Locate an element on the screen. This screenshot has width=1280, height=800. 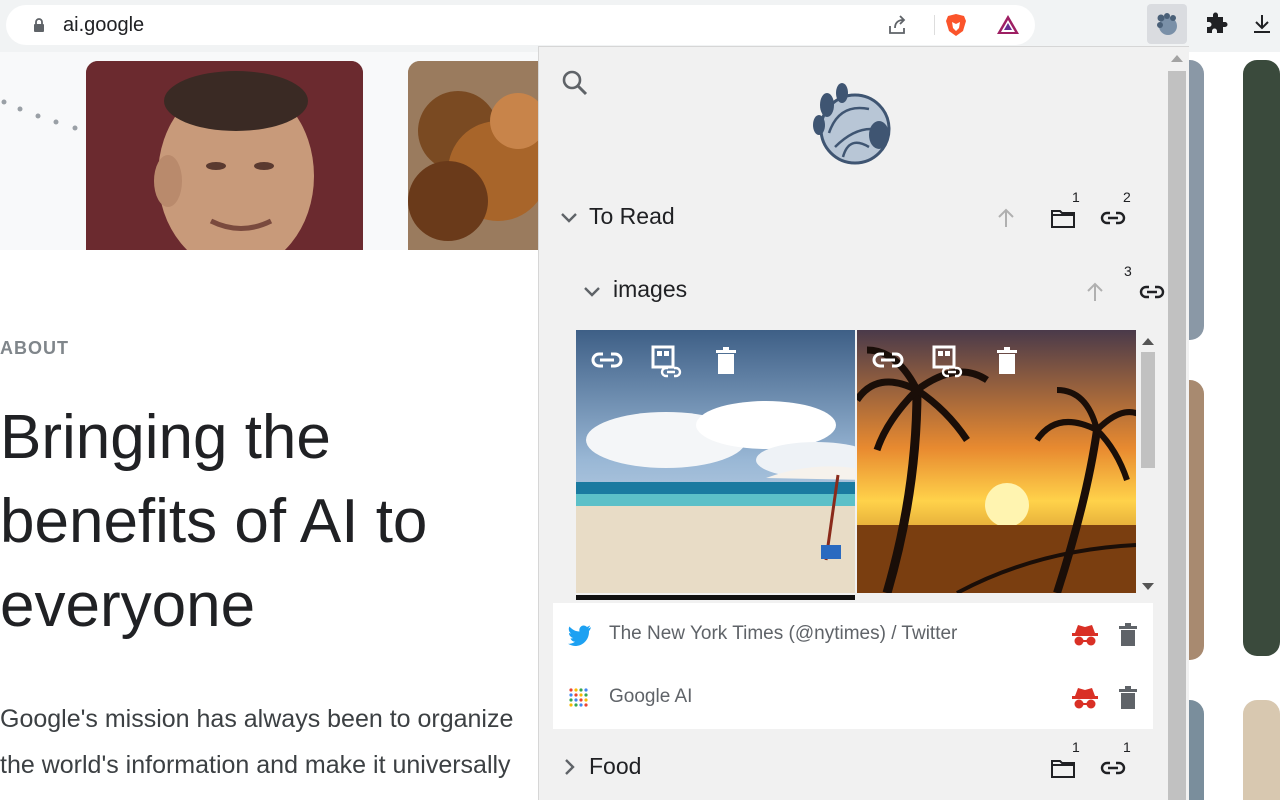
image-thumbnail-beach is located at coordinates (715, 461).